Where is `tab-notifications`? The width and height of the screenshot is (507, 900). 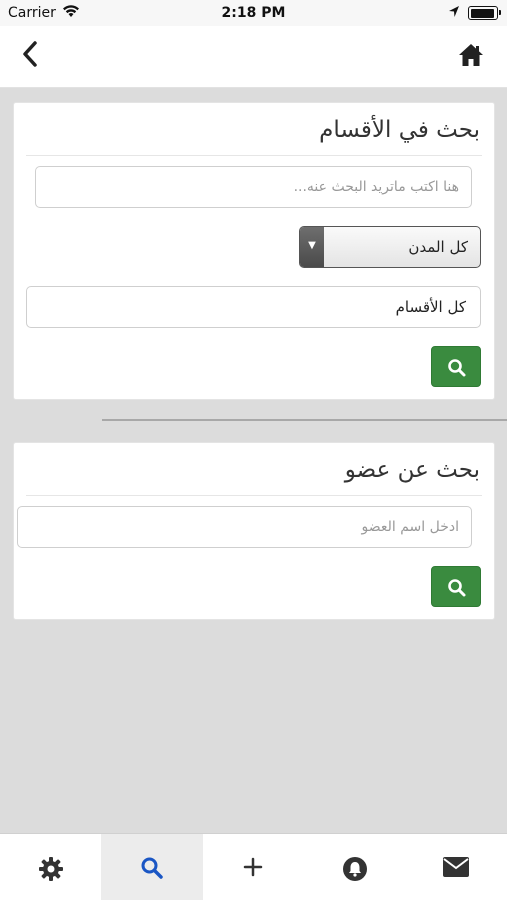
tab-notifications is located at coordinates (354, 867).